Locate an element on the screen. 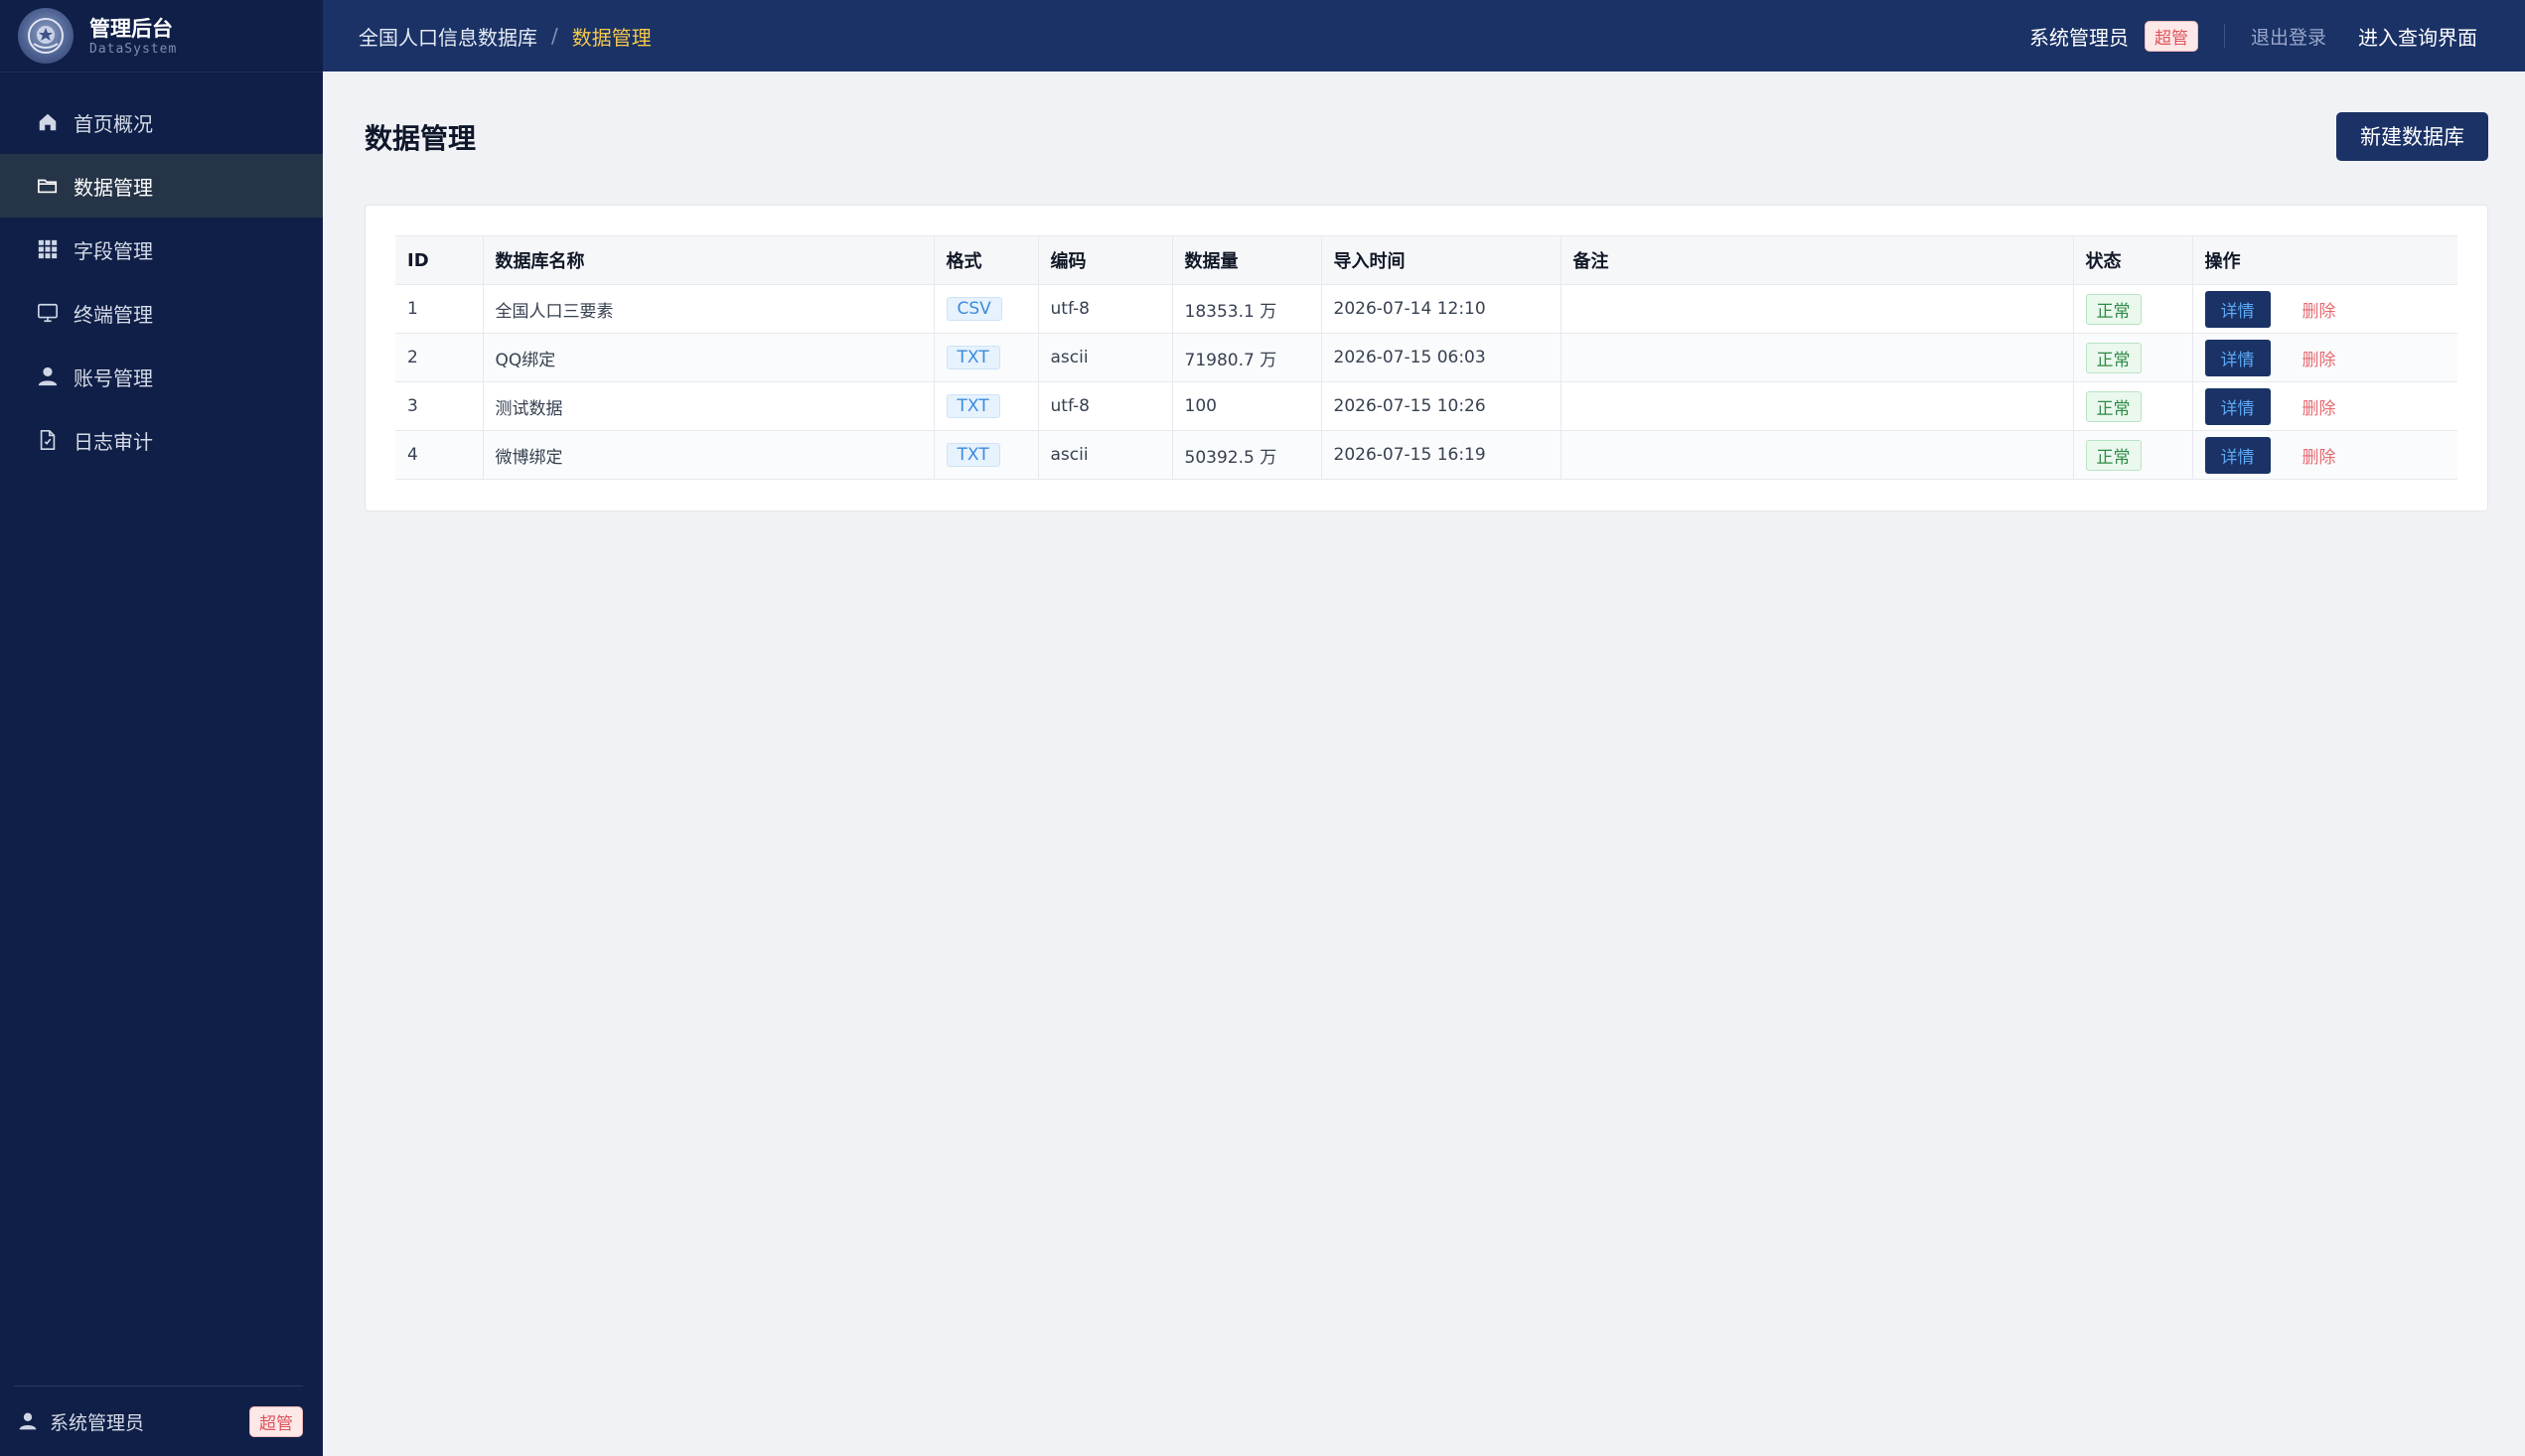 The image size is (2525, 1456). cell-name: 微博绑定 is located at coordinates (708, 455).